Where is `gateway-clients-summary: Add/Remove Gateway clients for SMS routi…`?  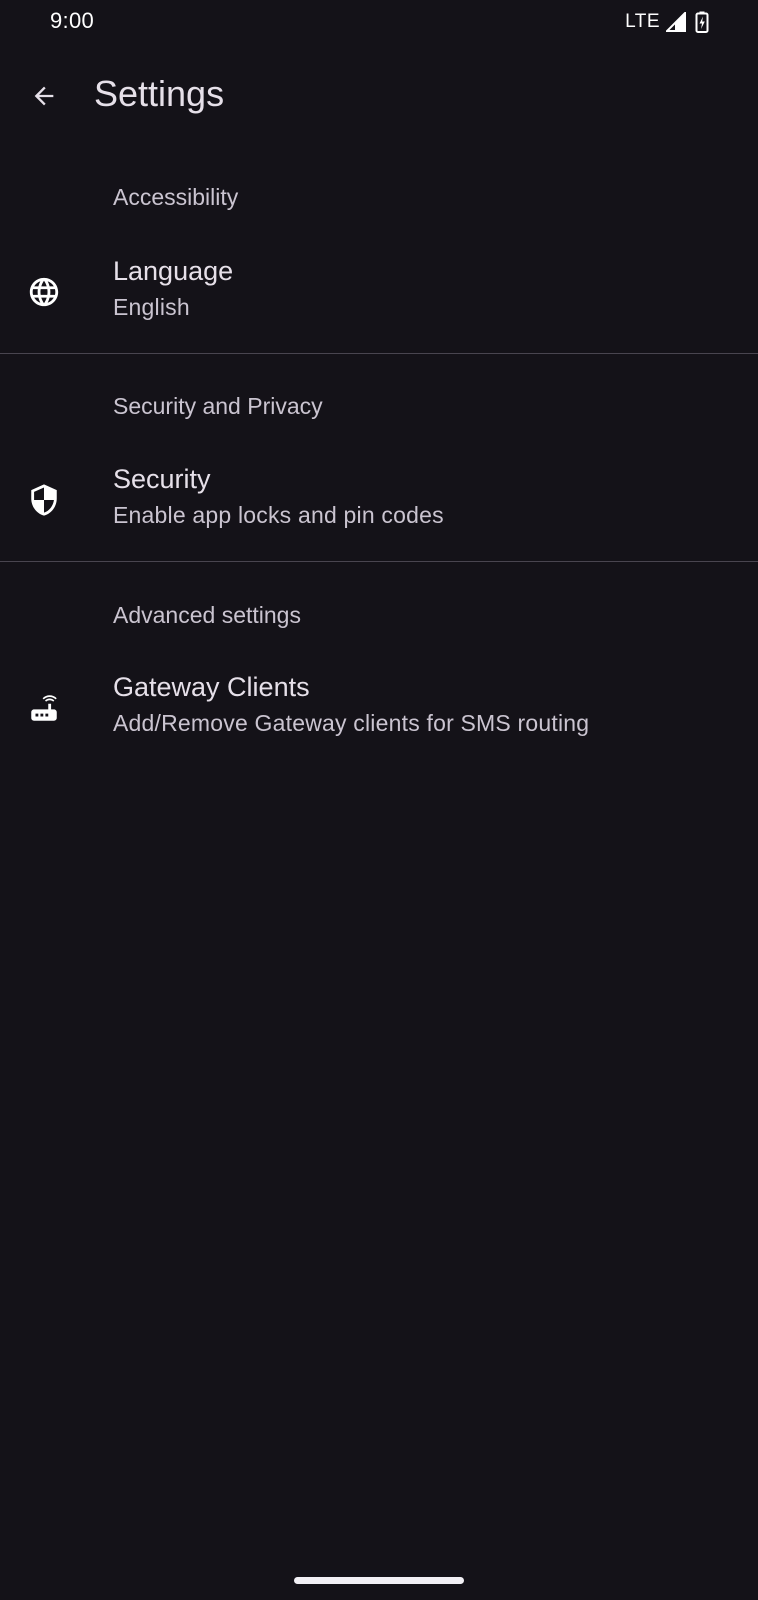 gateway-clients-summary: Add/Remove Gateway clients for SMS routi… is located at coordinates (351, 723).